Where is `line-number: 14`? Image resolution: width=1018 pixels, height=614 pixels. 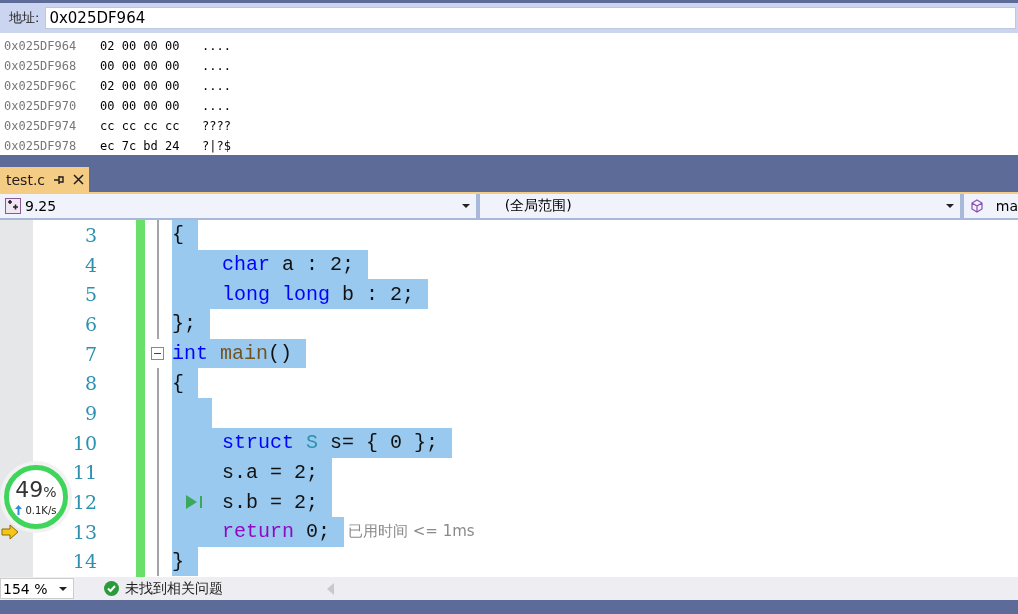
line-number: 14 is located at coordinates (84, 561).